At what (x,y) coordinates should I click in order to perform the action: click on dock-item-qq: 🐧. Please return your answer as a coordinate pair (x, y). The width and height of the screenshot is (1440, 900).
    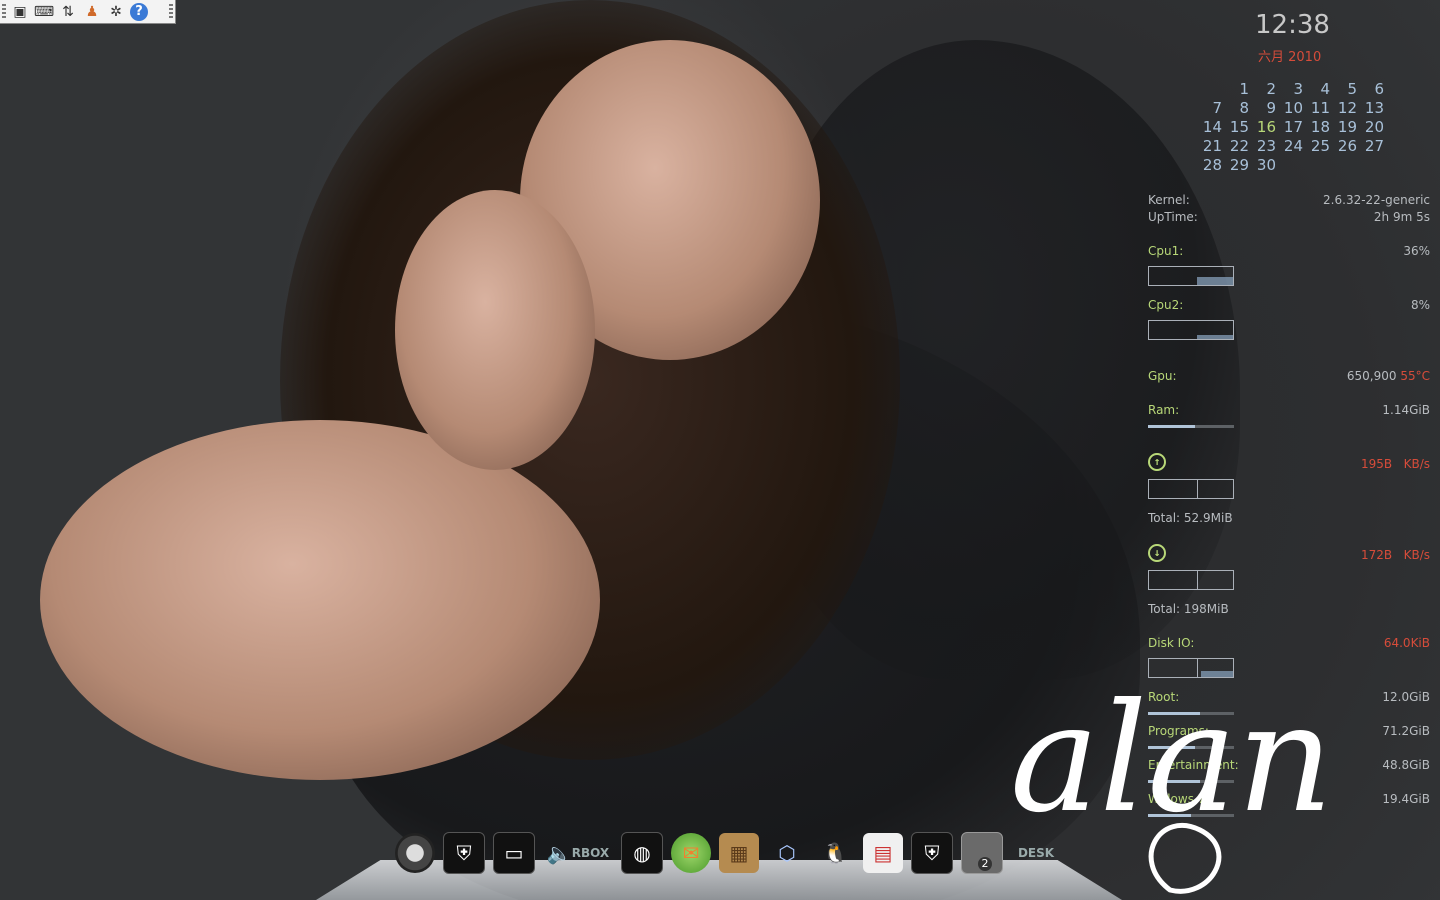
    Looking at the image, I should click on (835, 853).